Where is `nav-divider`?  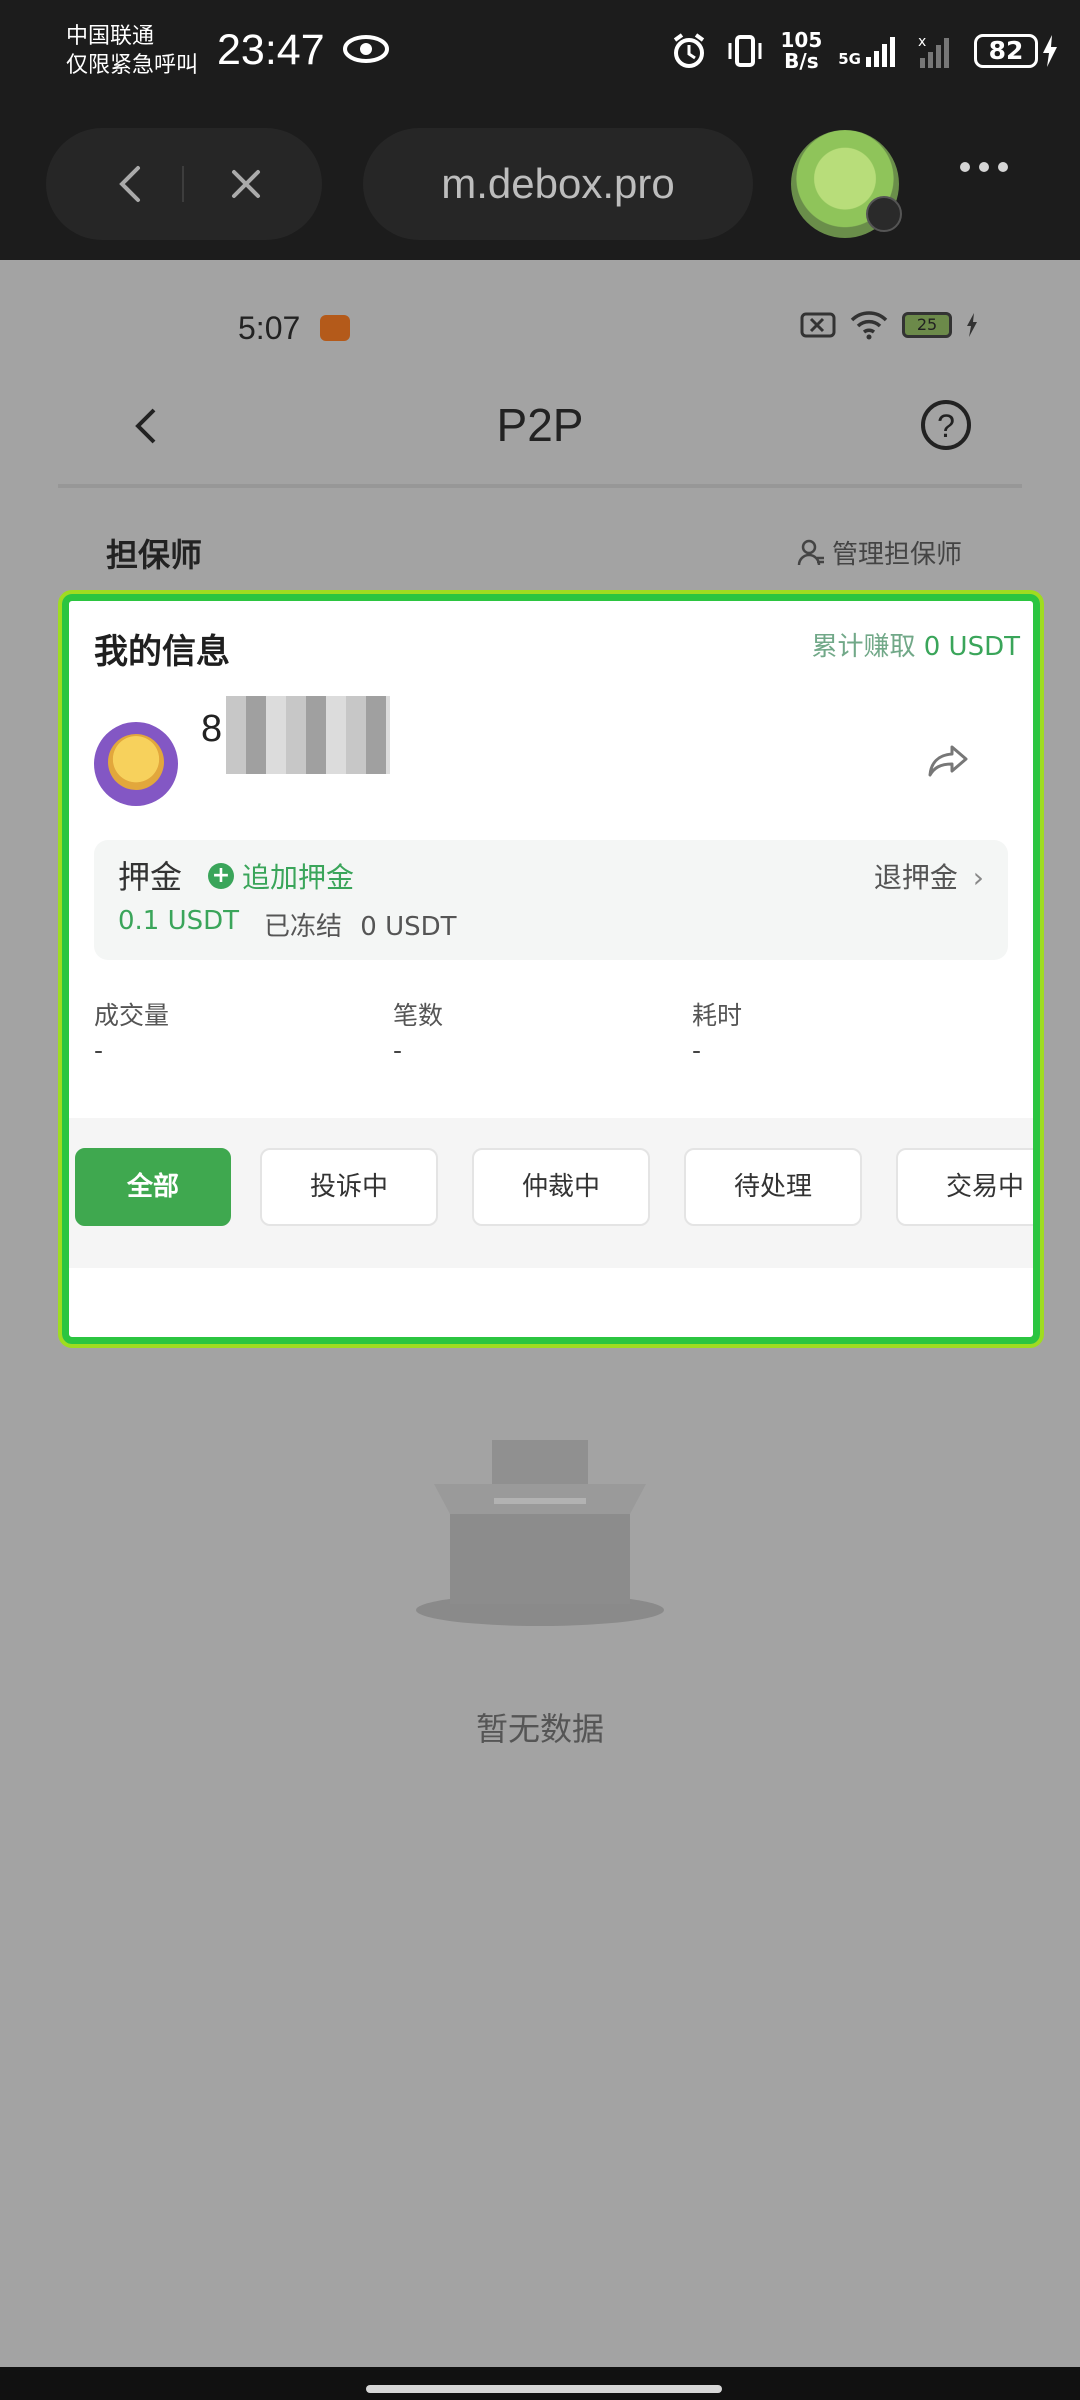 nav-divider is located at coordinates (183, 184).